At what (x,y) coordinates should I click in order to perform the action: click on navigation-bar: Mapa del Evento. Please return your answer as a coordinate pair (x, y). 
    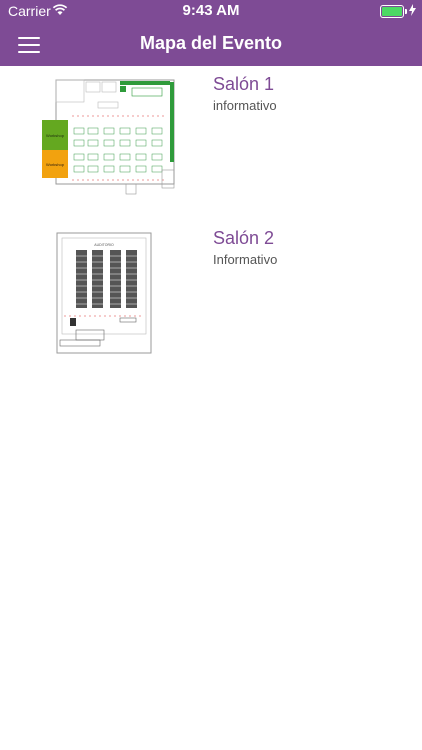
    Looking at the image, I should click on (211, 44).